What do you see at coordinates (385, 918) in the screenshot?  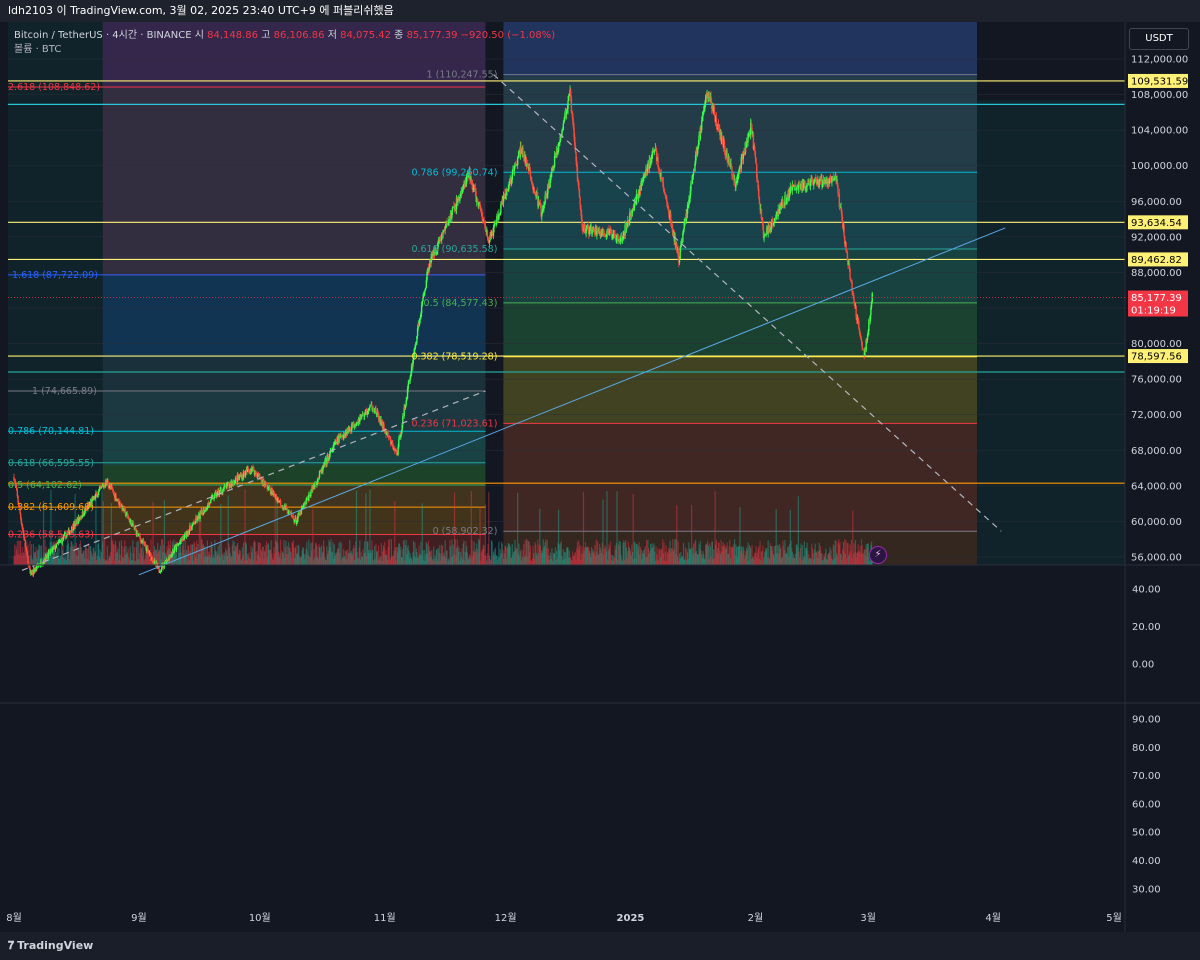 I see `time-label-3: 11월` at bounding box center [385, 918].